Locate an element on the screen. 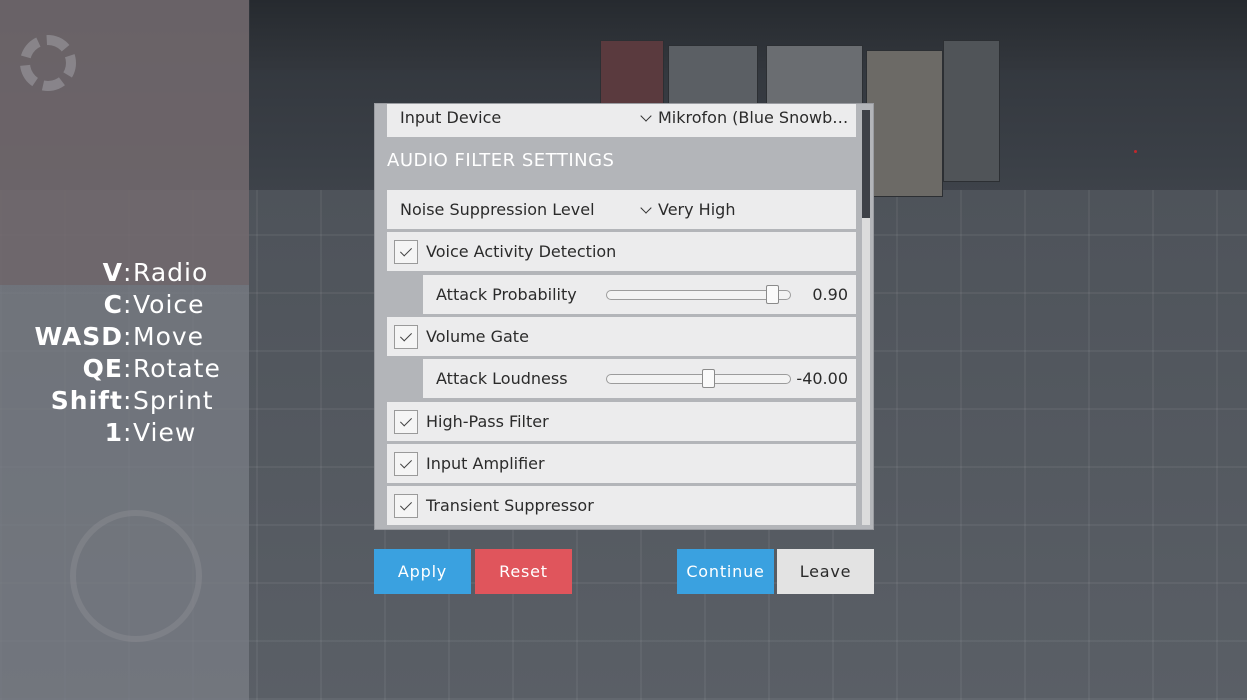 The width and height of the screenshot is (1247, 700). noise-suppression-label: Noise Suppression Level is located at coordinates (497, 209).